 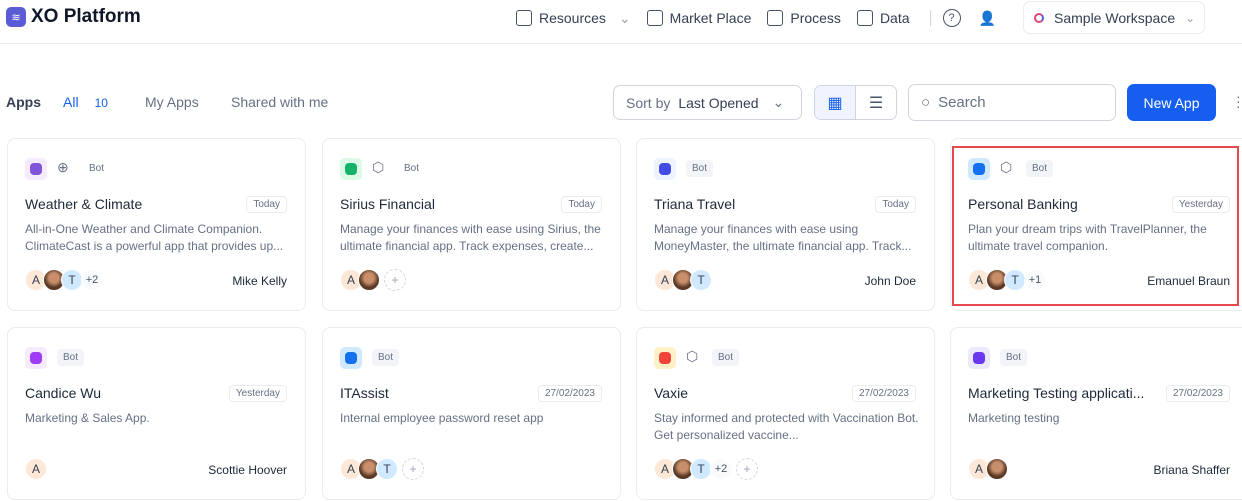 I want to click on owner-name: John Doe, so click(x=890, y=281).